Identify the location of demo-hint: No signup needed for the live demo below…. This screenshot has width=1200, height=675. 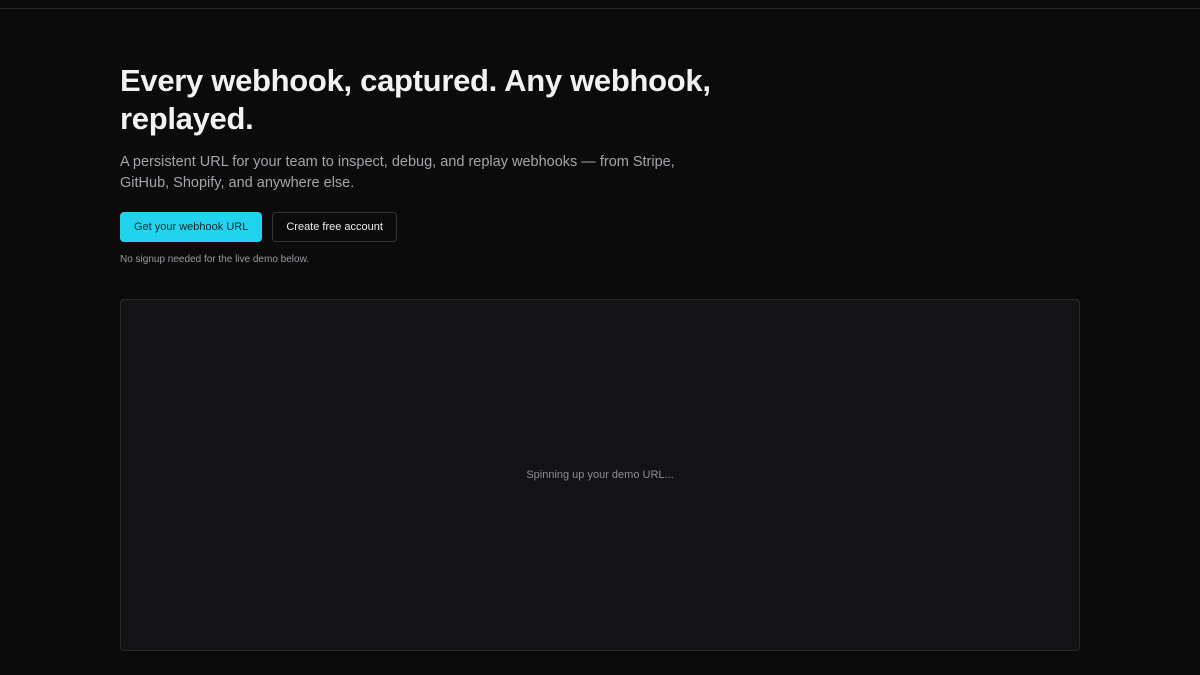
(215, 259).